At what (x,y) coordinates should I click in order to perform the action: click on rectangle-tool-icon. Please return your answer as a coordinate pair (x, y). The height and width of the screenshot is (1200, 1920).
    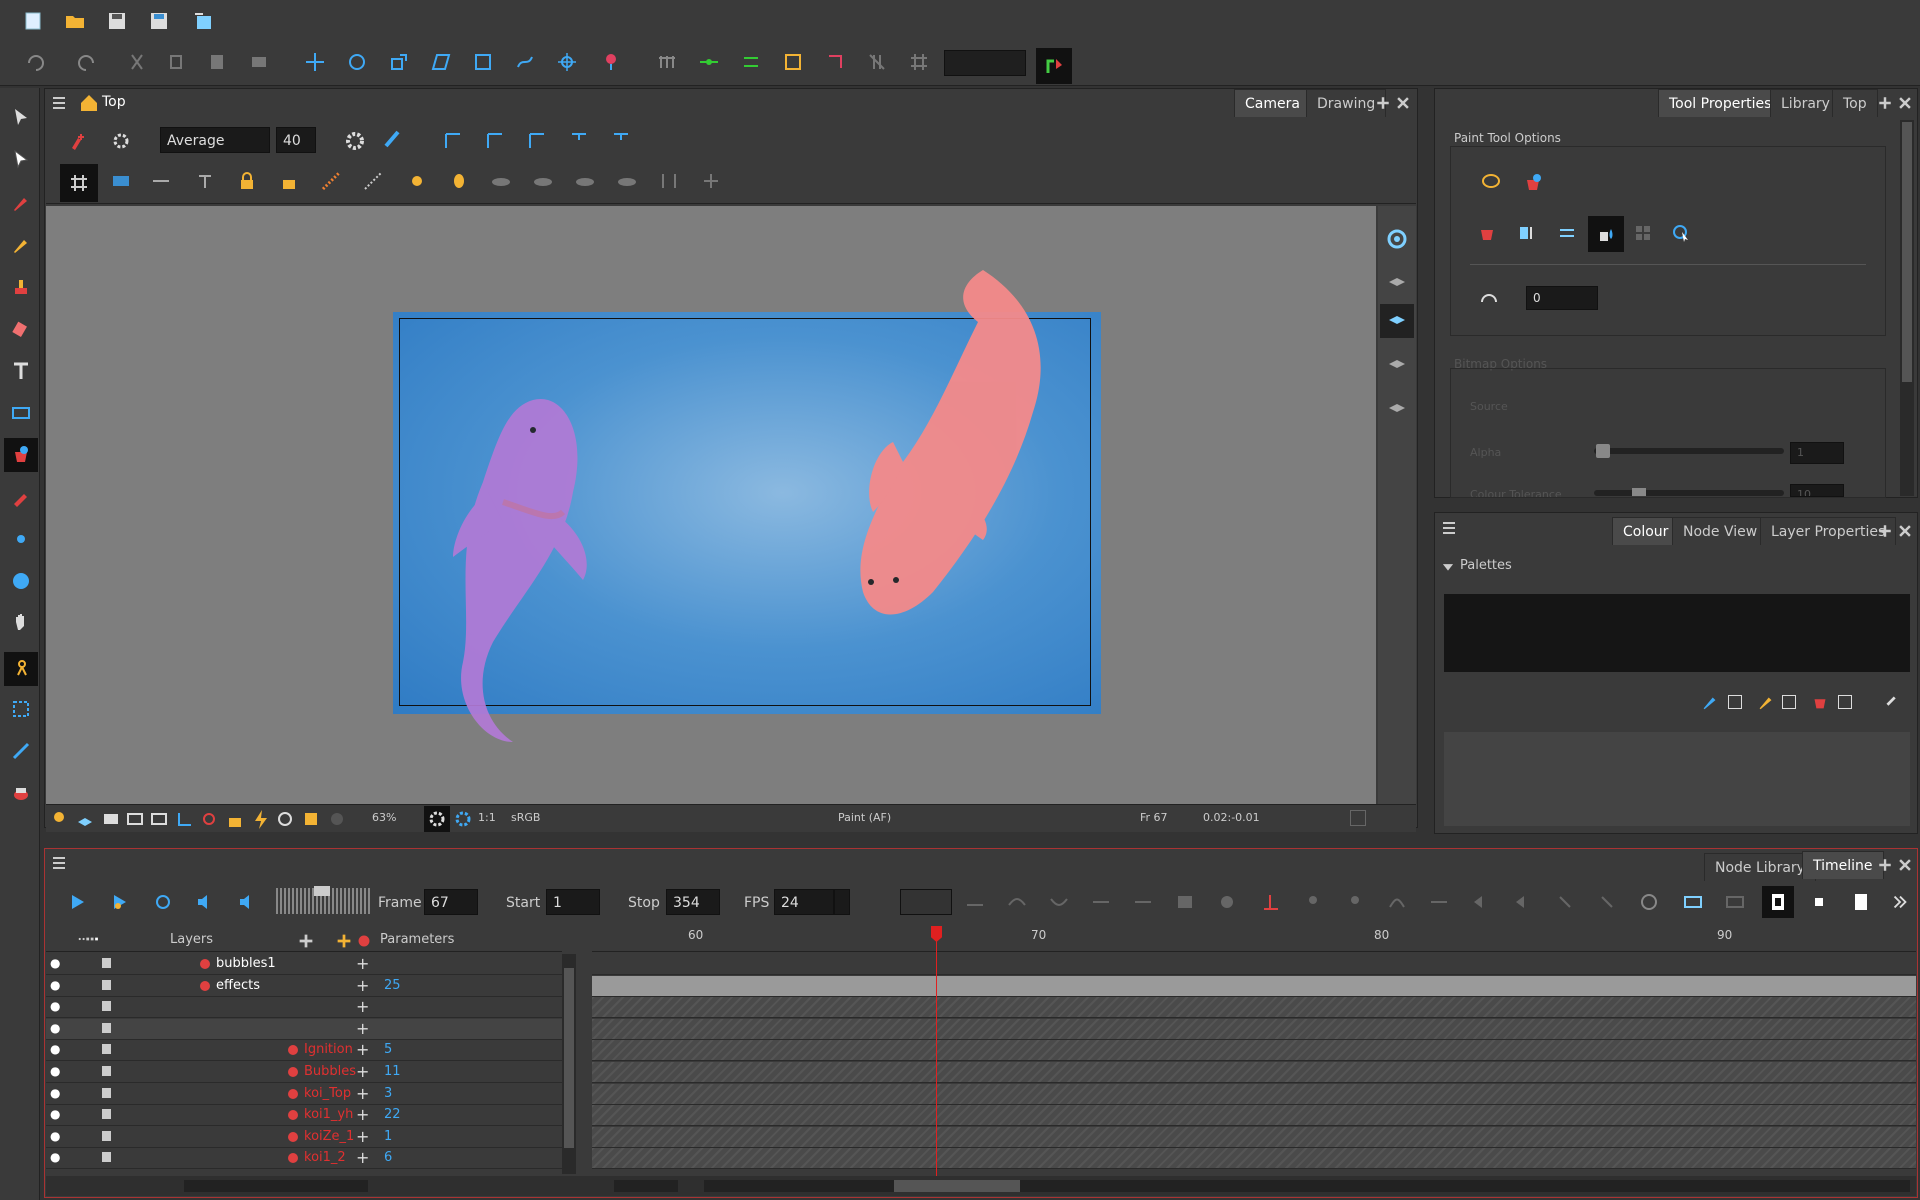
    Looking at the image, I should click on (21, 413).